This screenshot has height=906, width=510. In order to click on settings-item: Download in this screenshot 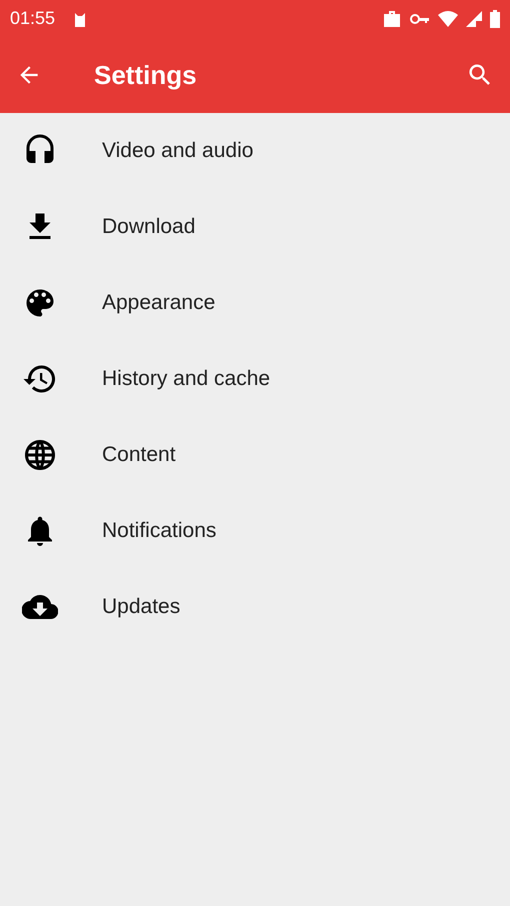, I will do `click(255, 227)`.